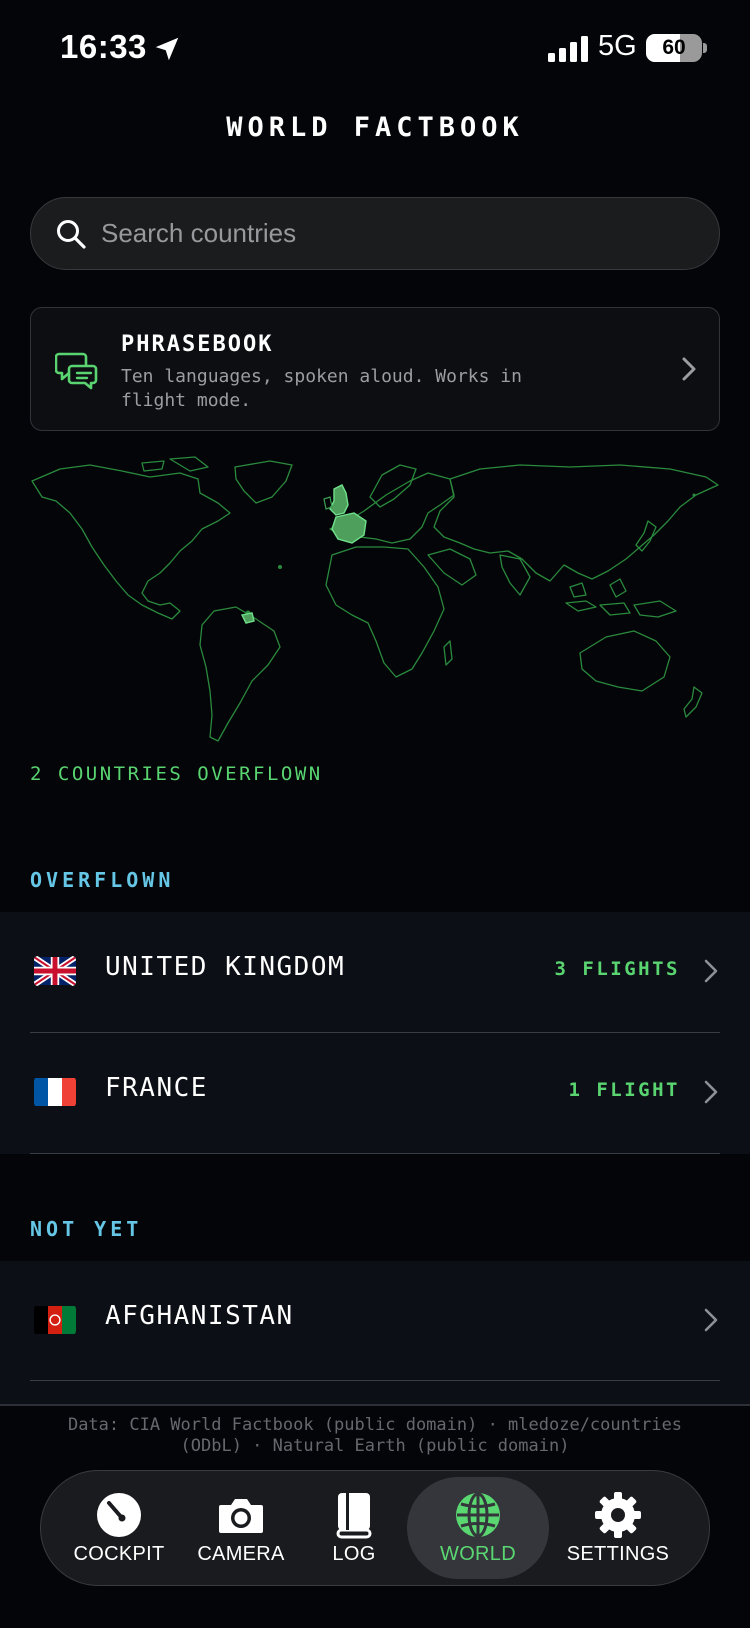 This screenshot has width=750, height=1628. Describe the element at coordinates (167, 49) in the screenshot. I see `location-arrow-icon` at that location.